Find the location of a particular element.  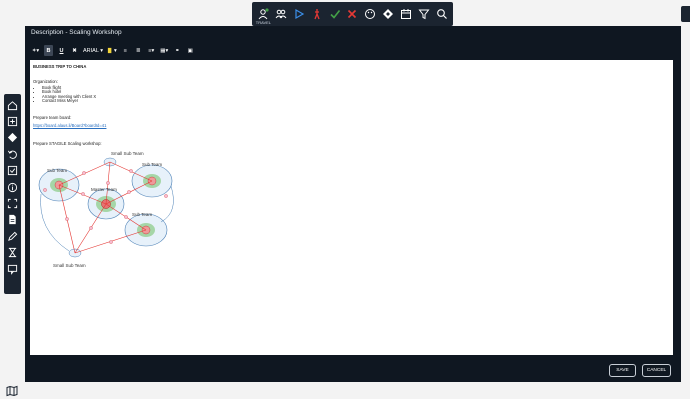

home-icon is located at coordinates (12, 105).